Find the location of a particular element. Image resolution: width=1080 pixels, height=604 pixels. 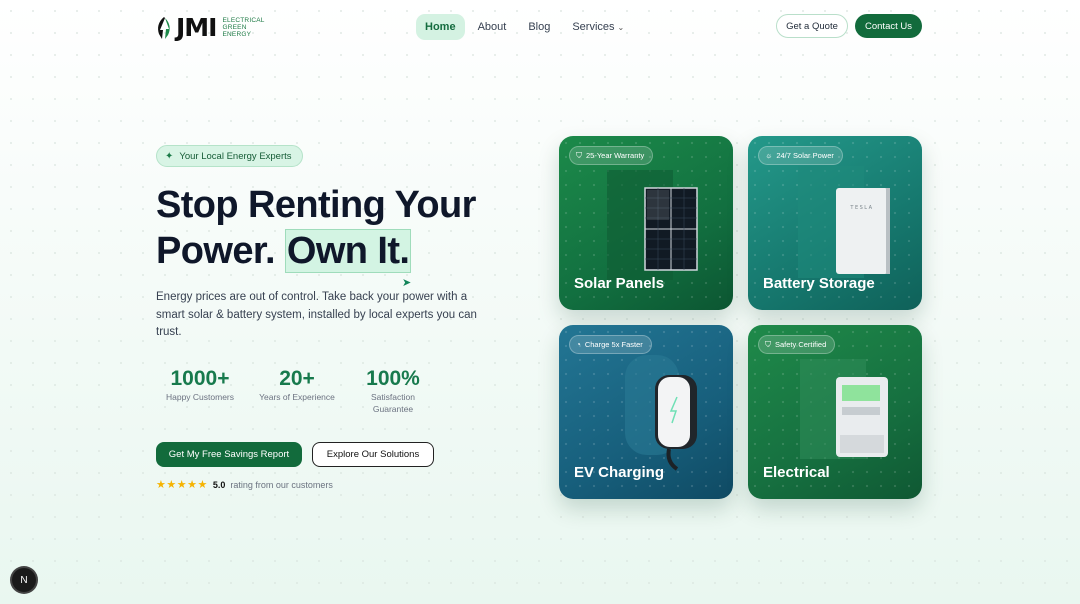

dev-indicator-button: N is located at coordinates (24, 580).